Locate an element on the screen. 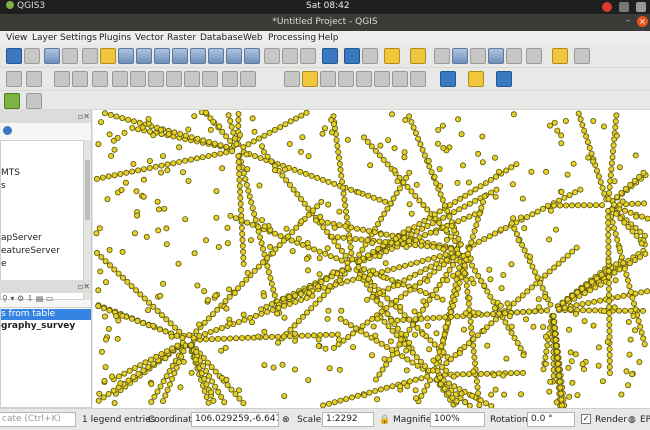  undo-icon is located at coordinates (230, 79).